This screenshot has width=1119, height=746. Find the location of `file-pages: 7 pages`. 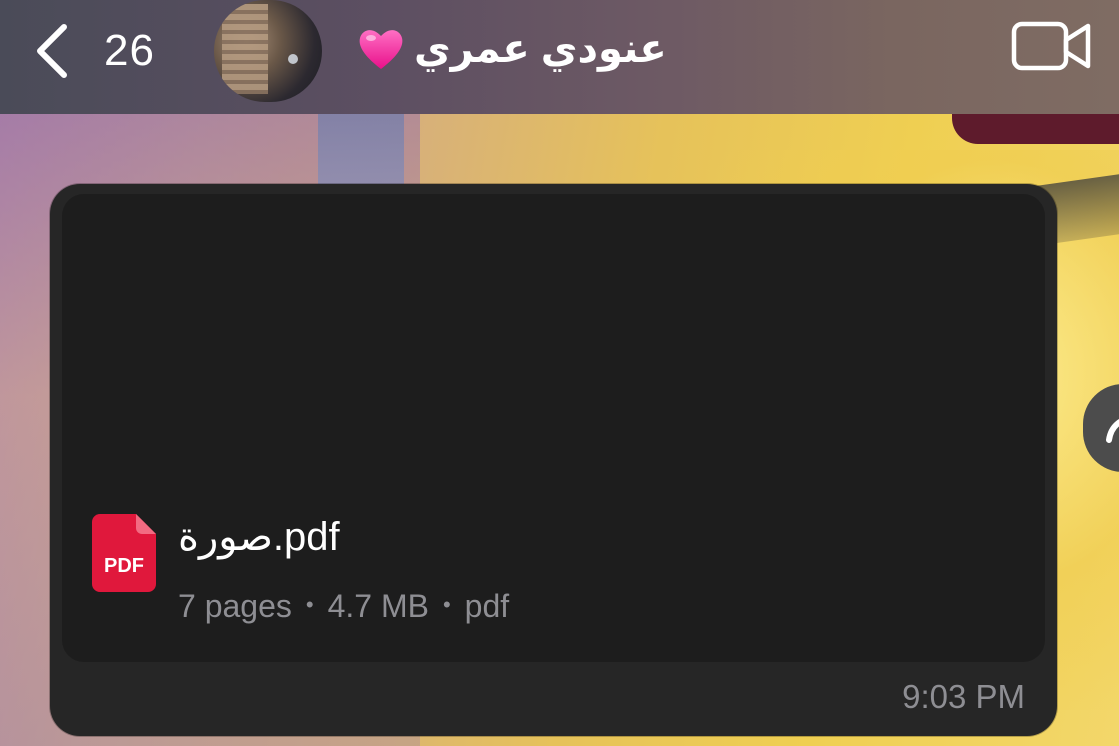

file-pages: 7 pages is located at coordinates (235, 606).